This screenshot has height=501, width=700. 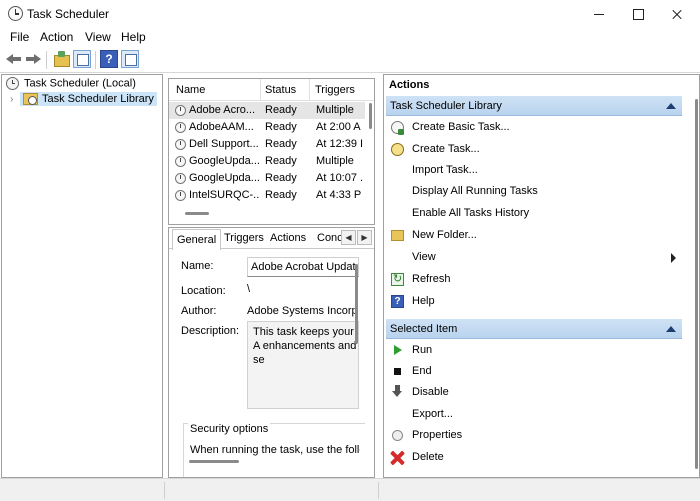 What do you see at coordinates (62, 59) in the screenshot?
I see `up-folder-icon` at bounding box center [62, 59].